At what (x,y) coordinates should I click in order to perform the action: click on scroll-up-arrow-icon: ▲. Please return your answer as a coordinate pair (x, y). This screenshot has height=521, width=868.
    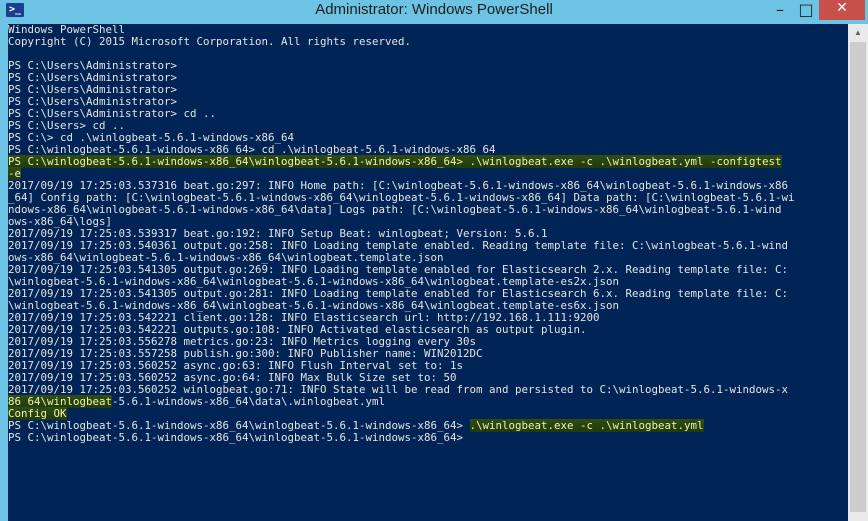
    Looking at the image, I should click on (858, 32).